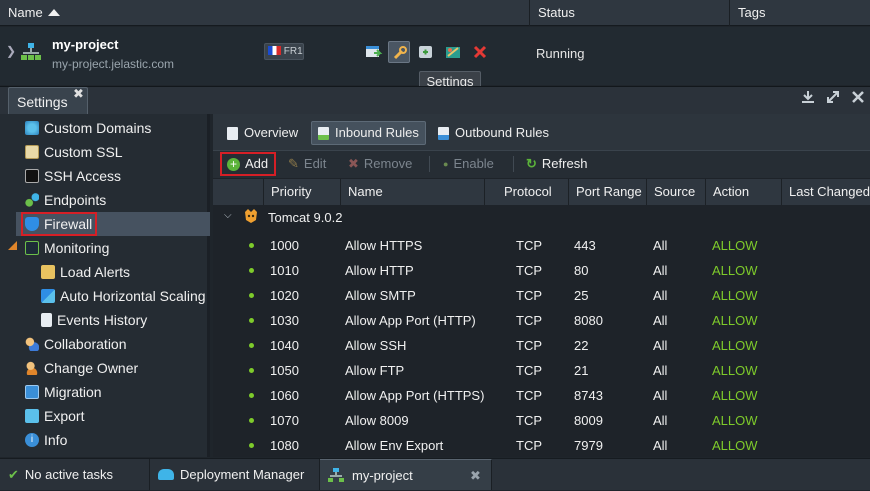 Image resolution: width=870 pixels, height=491 pixels. I want to click on delete-environment-icon, so click(480, 52).